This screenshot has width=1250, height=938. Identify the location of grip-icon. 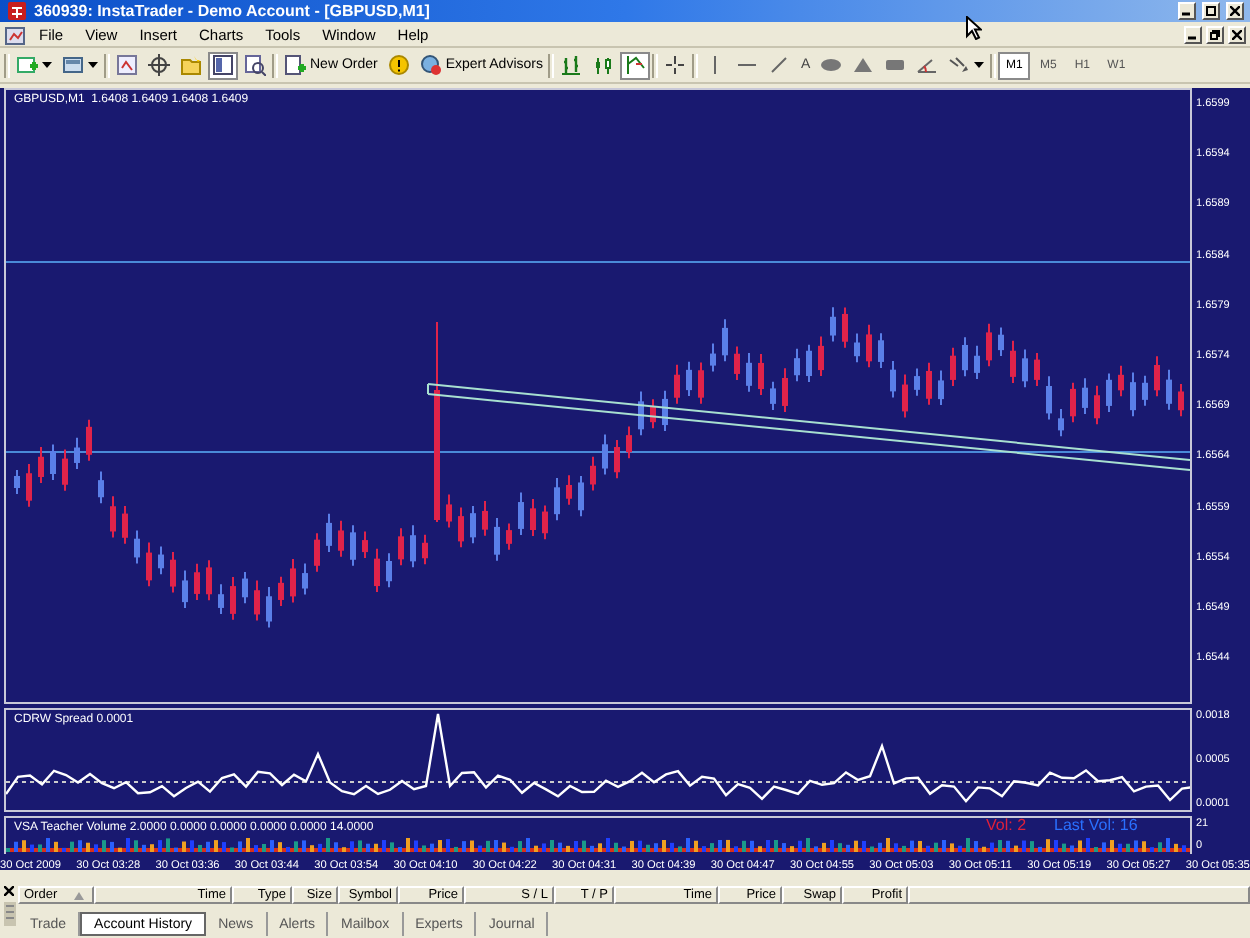
(9, 914).